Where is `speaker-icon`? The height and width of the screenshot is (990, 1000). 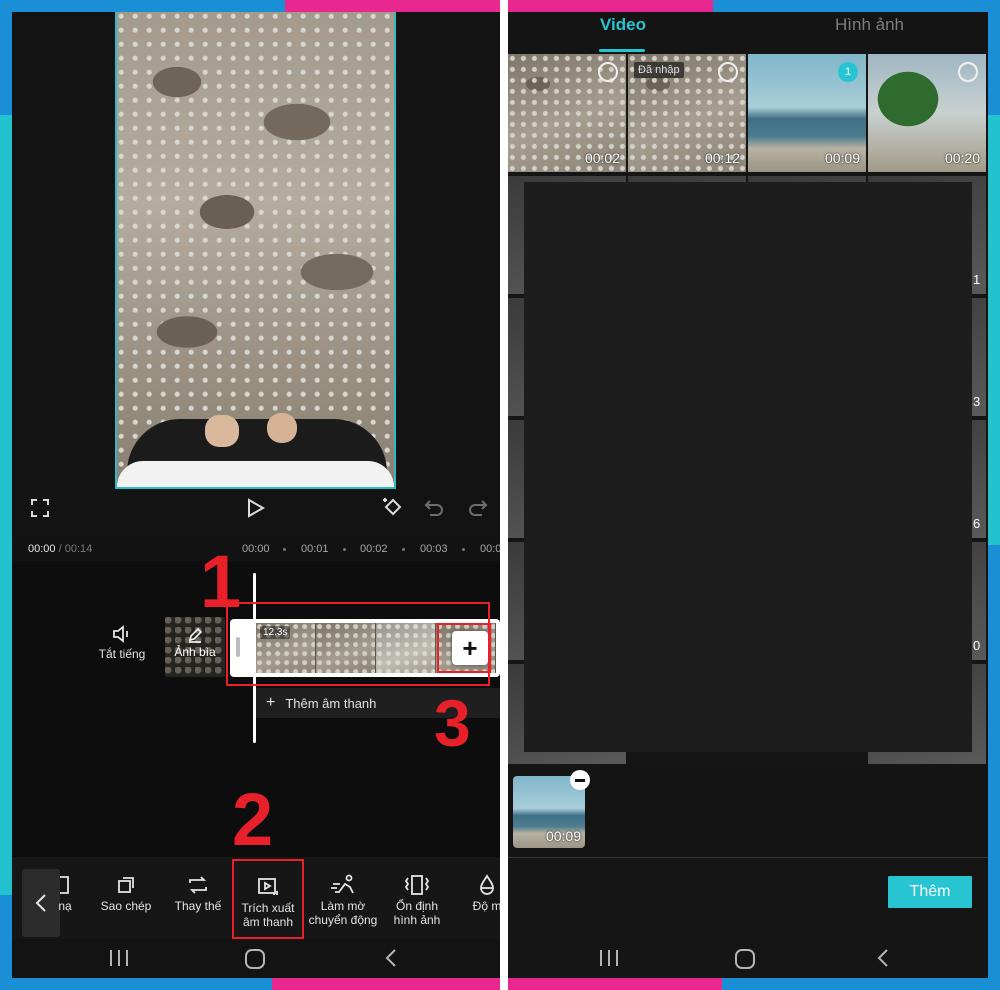 speaker-icon is located at coordinates (122, 636).